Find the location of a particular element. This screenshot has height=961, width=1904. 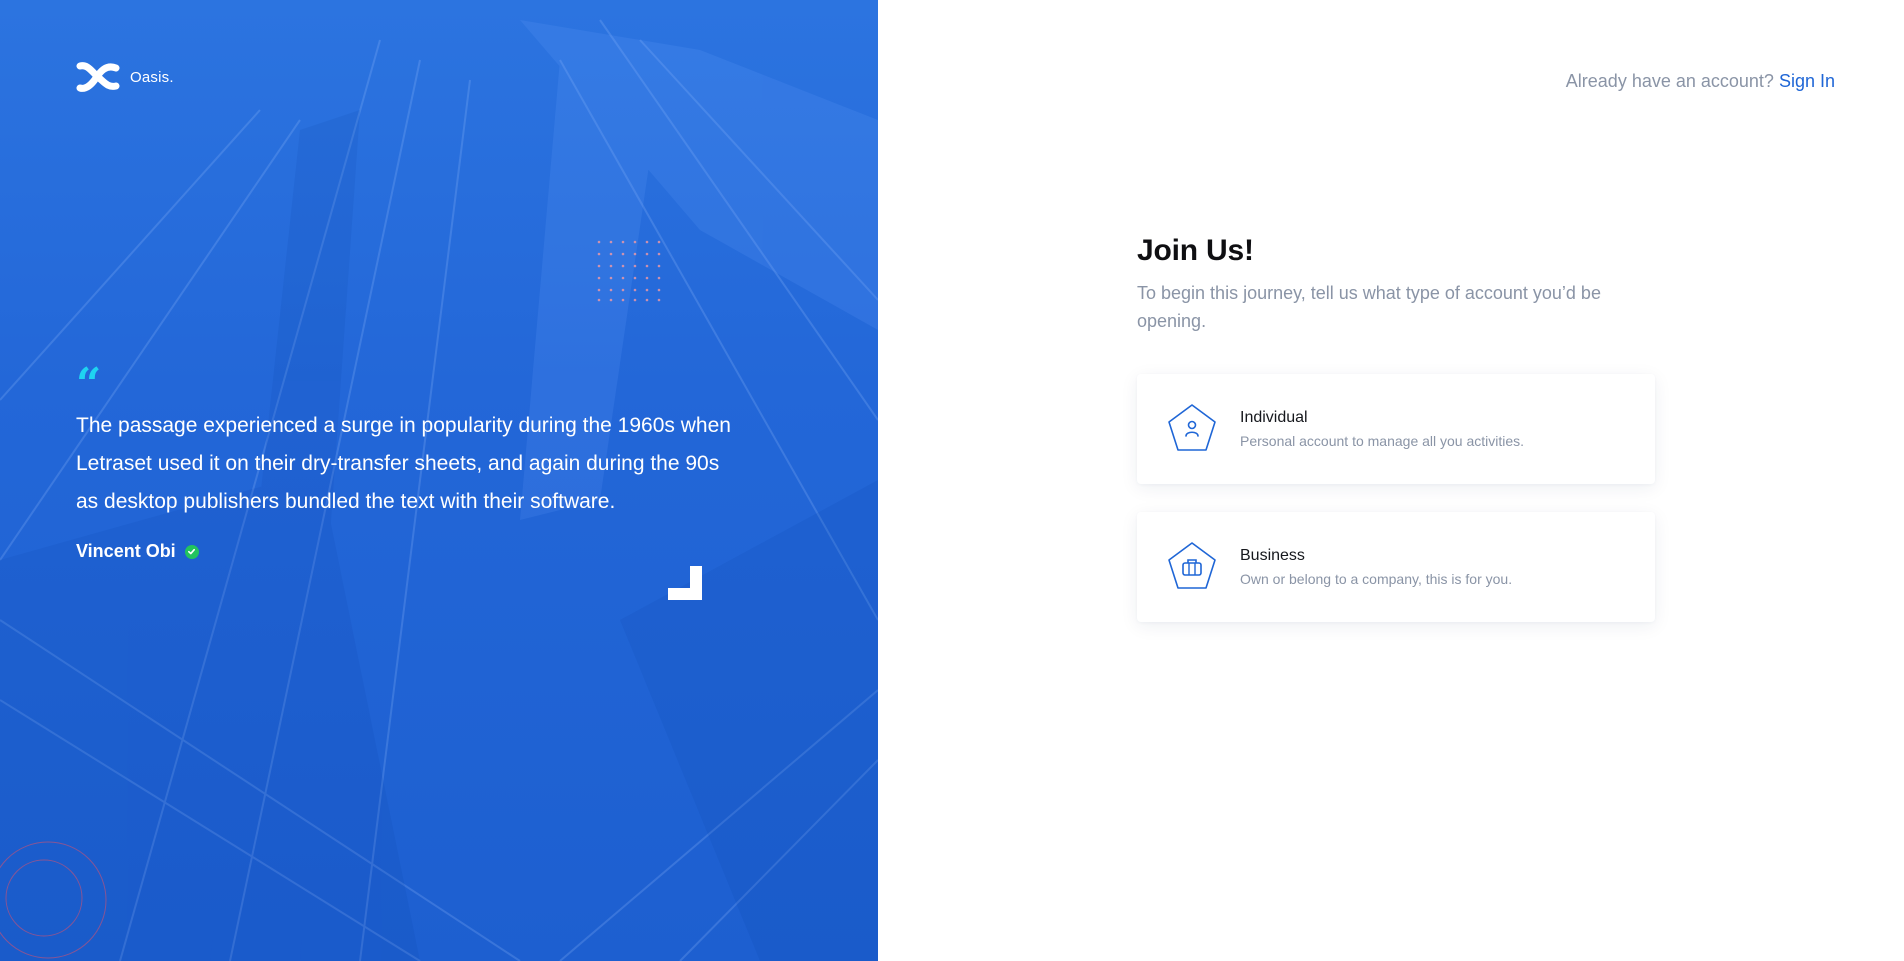

user-icon is located at coordinates (1192, 427).